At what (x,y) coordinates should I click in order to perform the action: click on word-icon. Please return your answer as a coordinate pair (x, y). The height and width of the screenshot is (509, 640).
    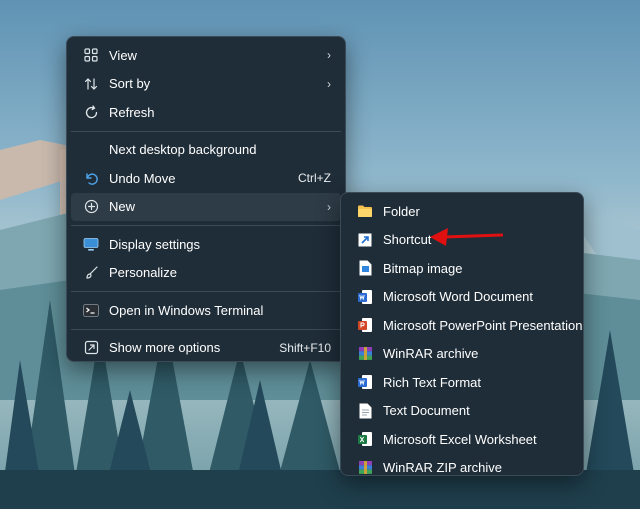
    Looking at the image, I should click on (365, 297).